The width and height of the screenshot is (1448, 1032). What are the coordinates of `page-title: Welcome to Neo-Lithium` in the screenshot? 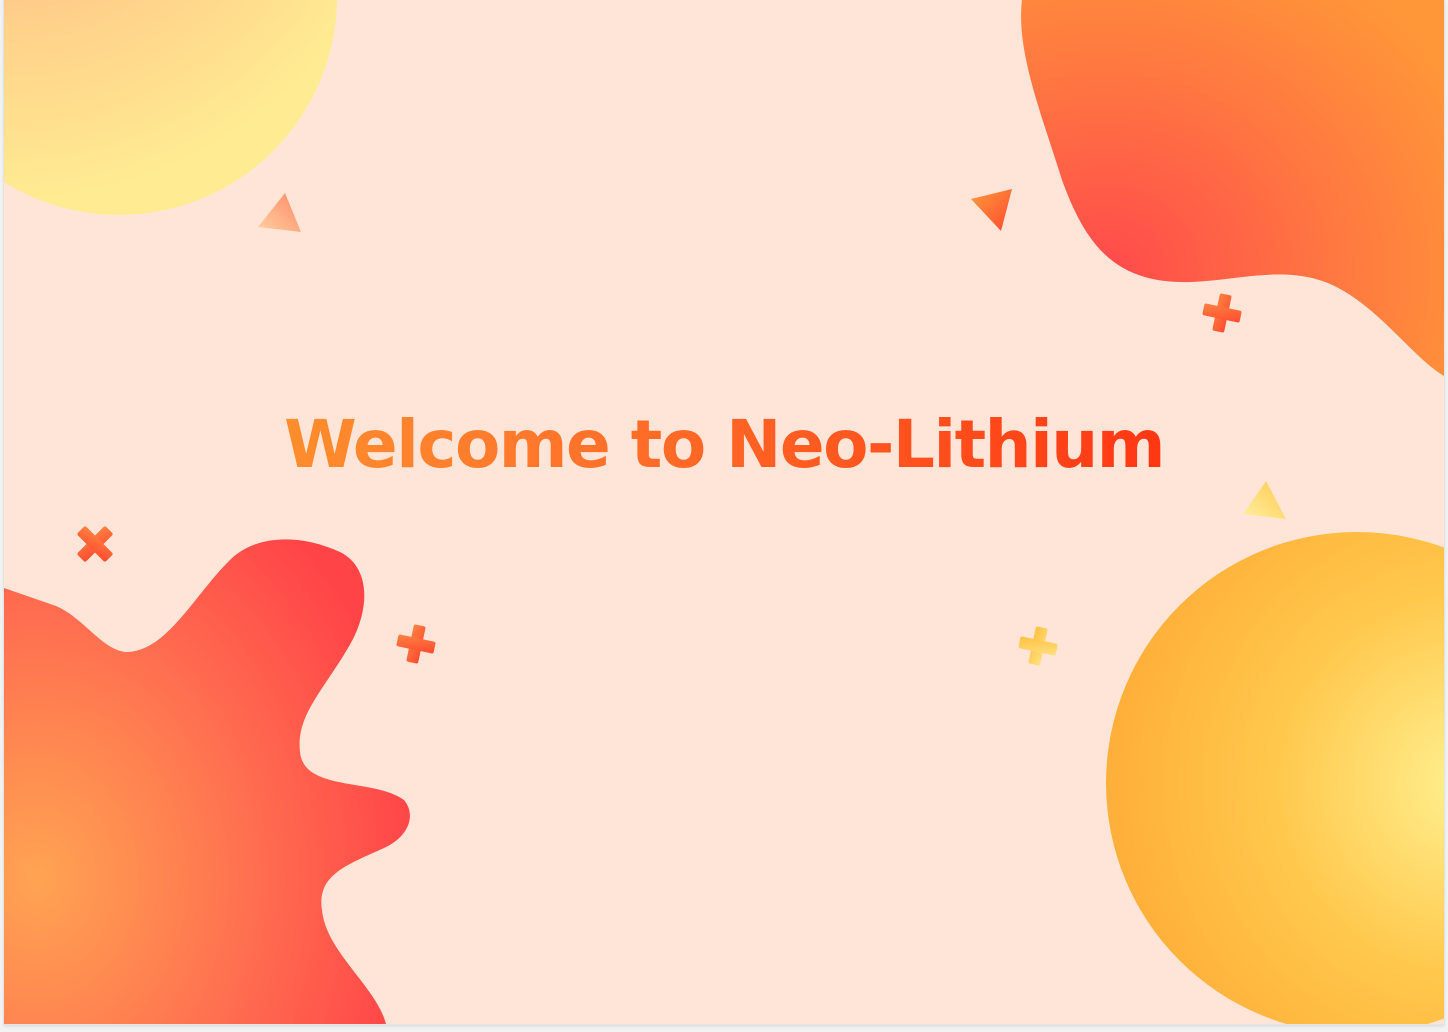 It's located at (724, 445).